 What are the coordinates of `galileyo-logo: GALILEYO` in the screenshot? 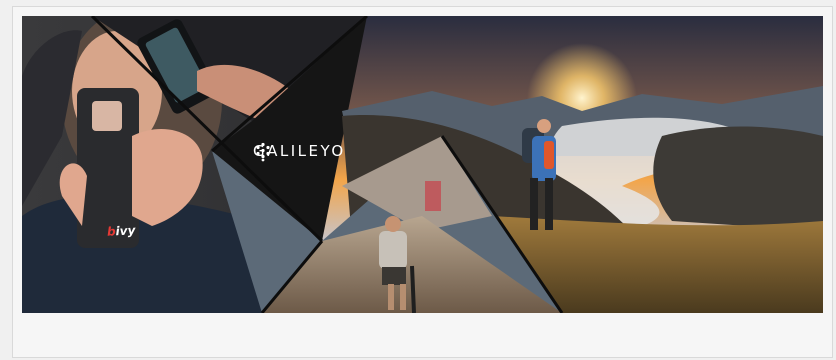 It's located at (299, 152).